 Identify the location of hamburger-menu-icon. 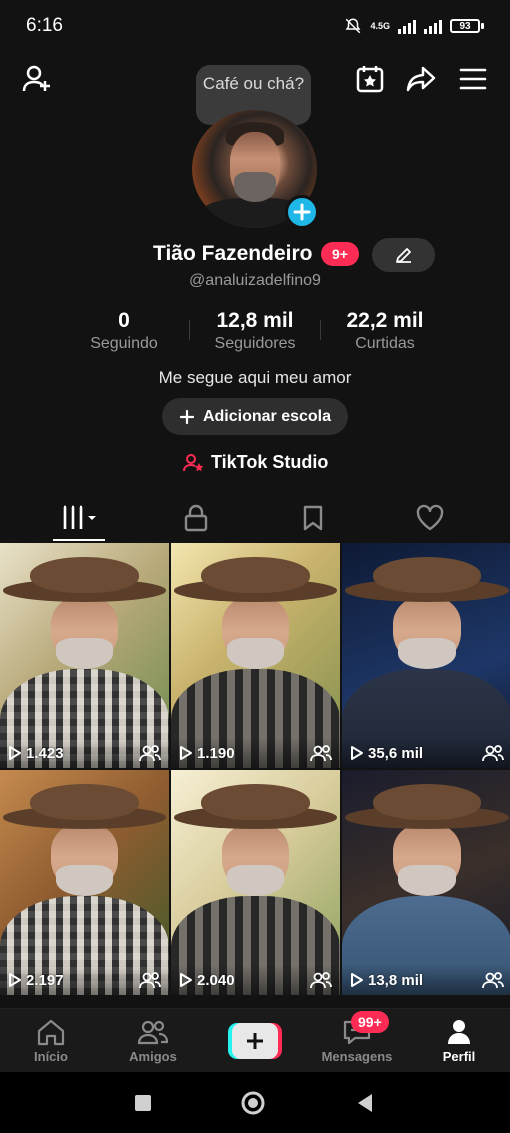
(473, 79).